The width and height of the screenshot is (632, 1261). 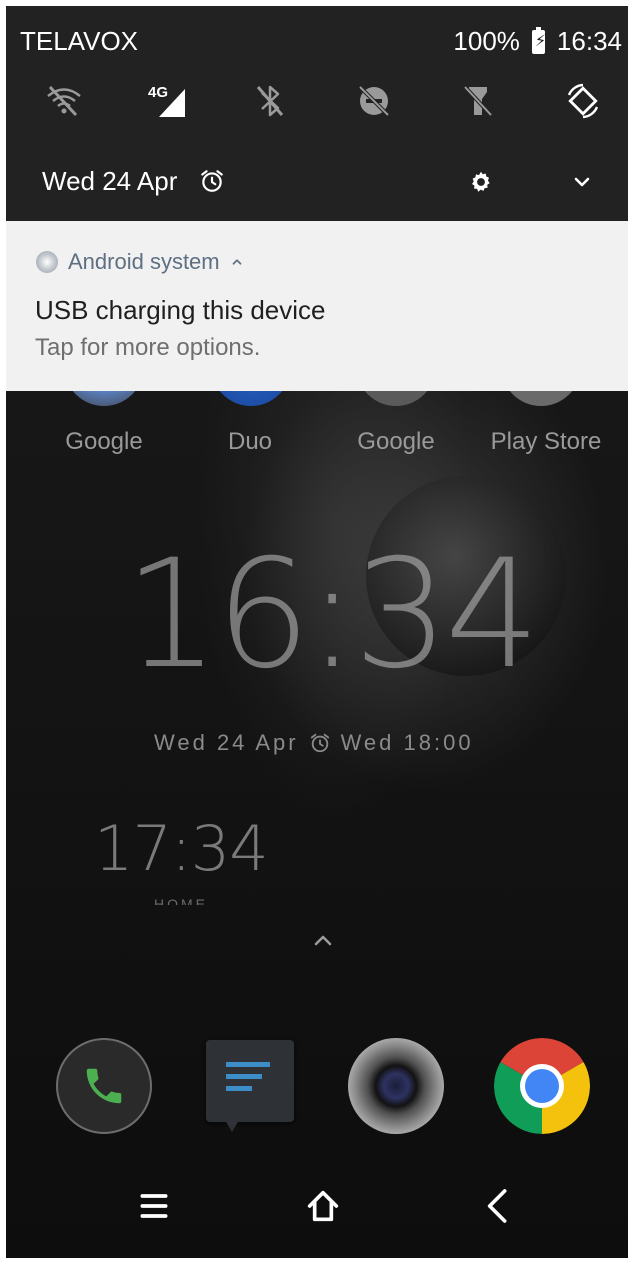 I want to click on clock-widget-time: 16:34, so click(x=332, y=615).